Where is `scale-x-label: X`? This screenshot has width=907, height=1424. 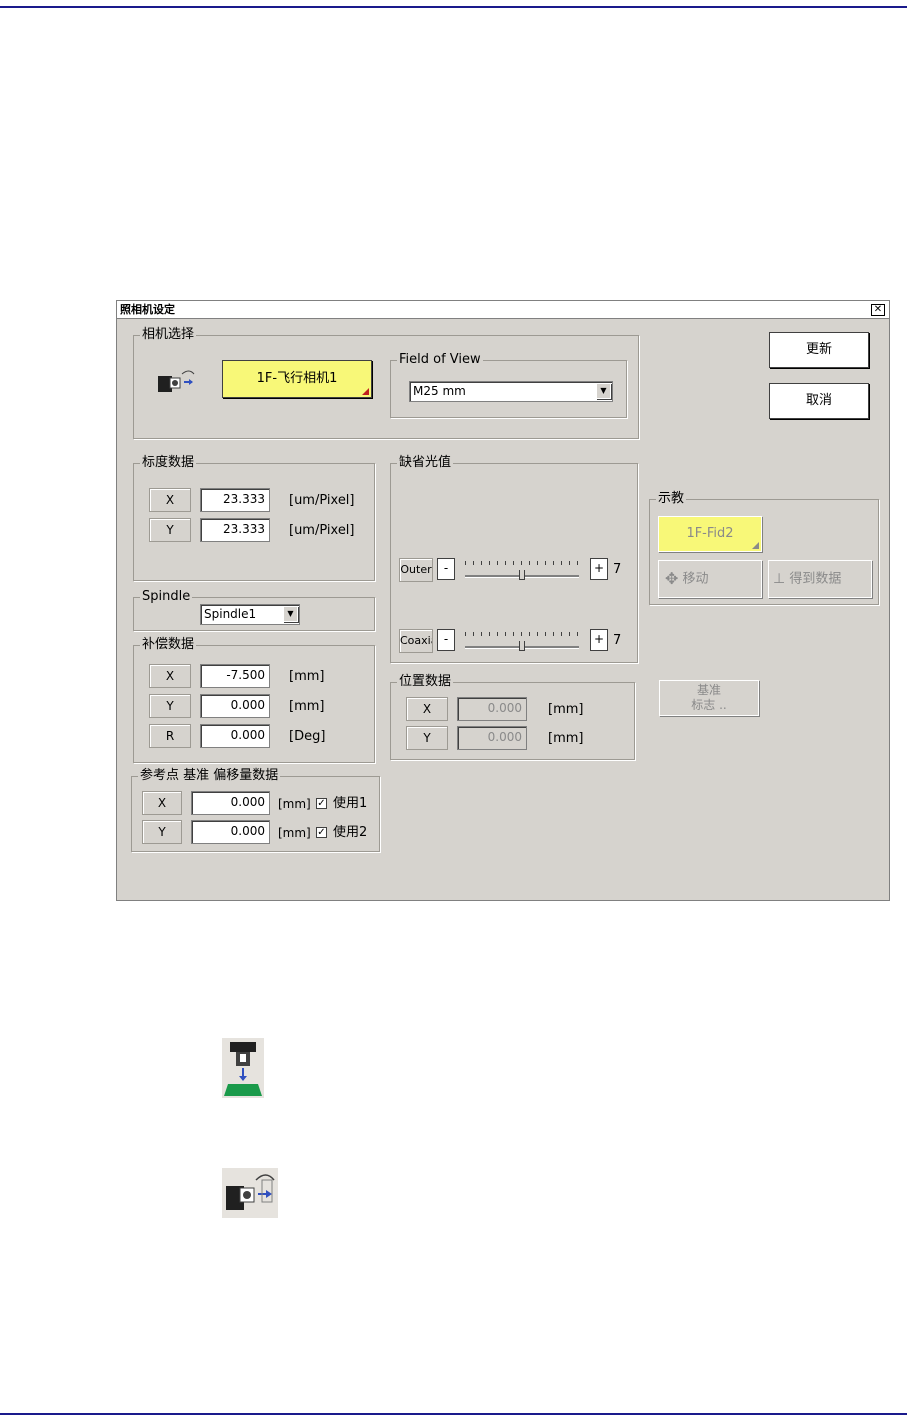
scale-x-label: X is located at coordinates (170, 500).